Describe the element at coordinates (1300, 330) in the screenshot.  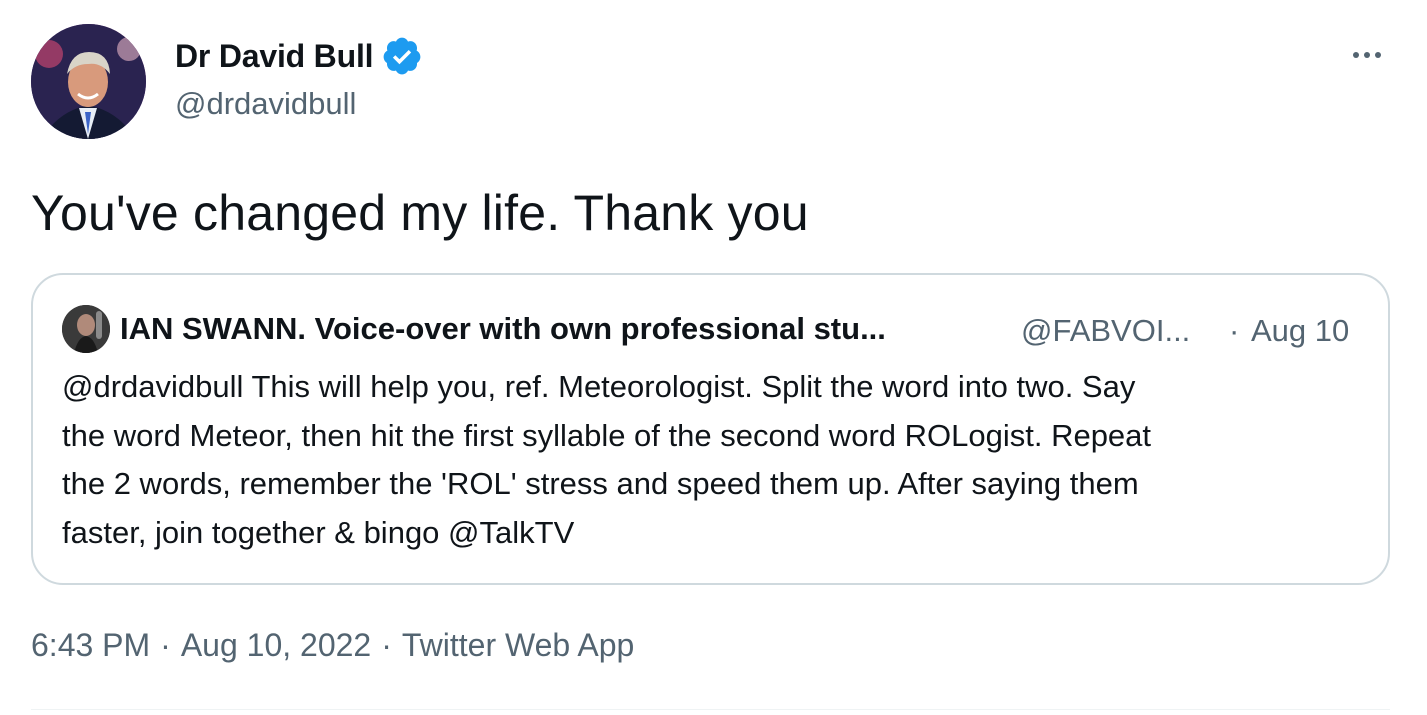
I see `quoted-date: Aug 10` at that location.